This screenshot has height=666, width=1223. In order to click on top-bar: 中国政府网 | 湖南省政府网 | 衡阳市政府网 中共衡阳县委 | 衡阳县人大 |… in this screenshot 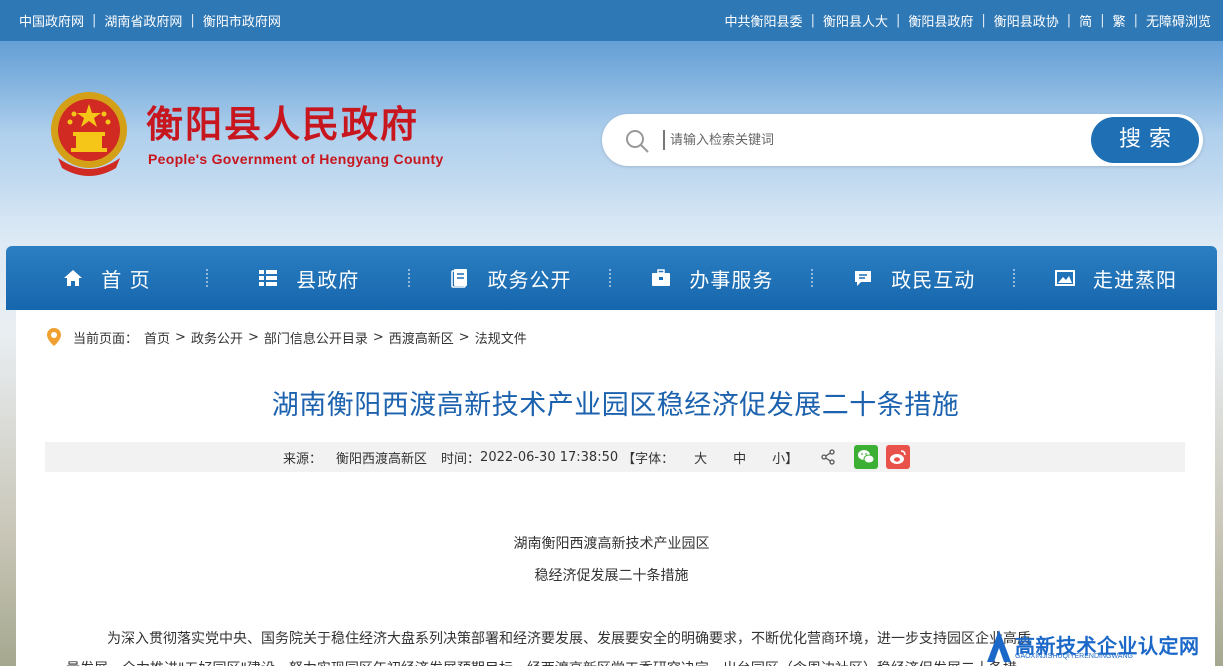, I will do `click(611, 20)`.